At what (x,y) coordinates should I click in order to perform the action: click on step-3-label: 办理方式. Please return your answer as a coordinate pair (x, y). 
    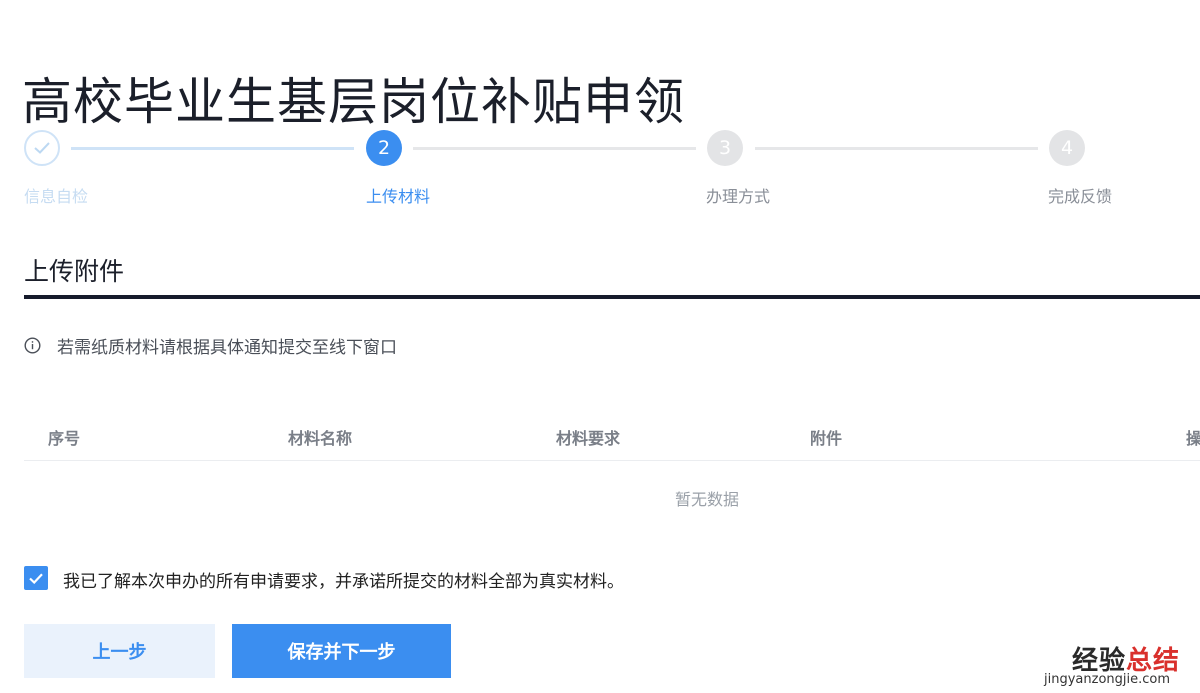
    Looking at the image, I should click on (738, 196).